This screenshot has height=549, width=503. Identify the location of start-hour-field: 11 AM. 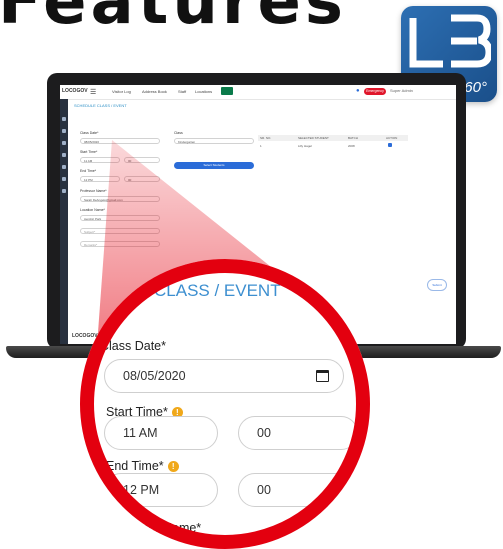
(100, 160).